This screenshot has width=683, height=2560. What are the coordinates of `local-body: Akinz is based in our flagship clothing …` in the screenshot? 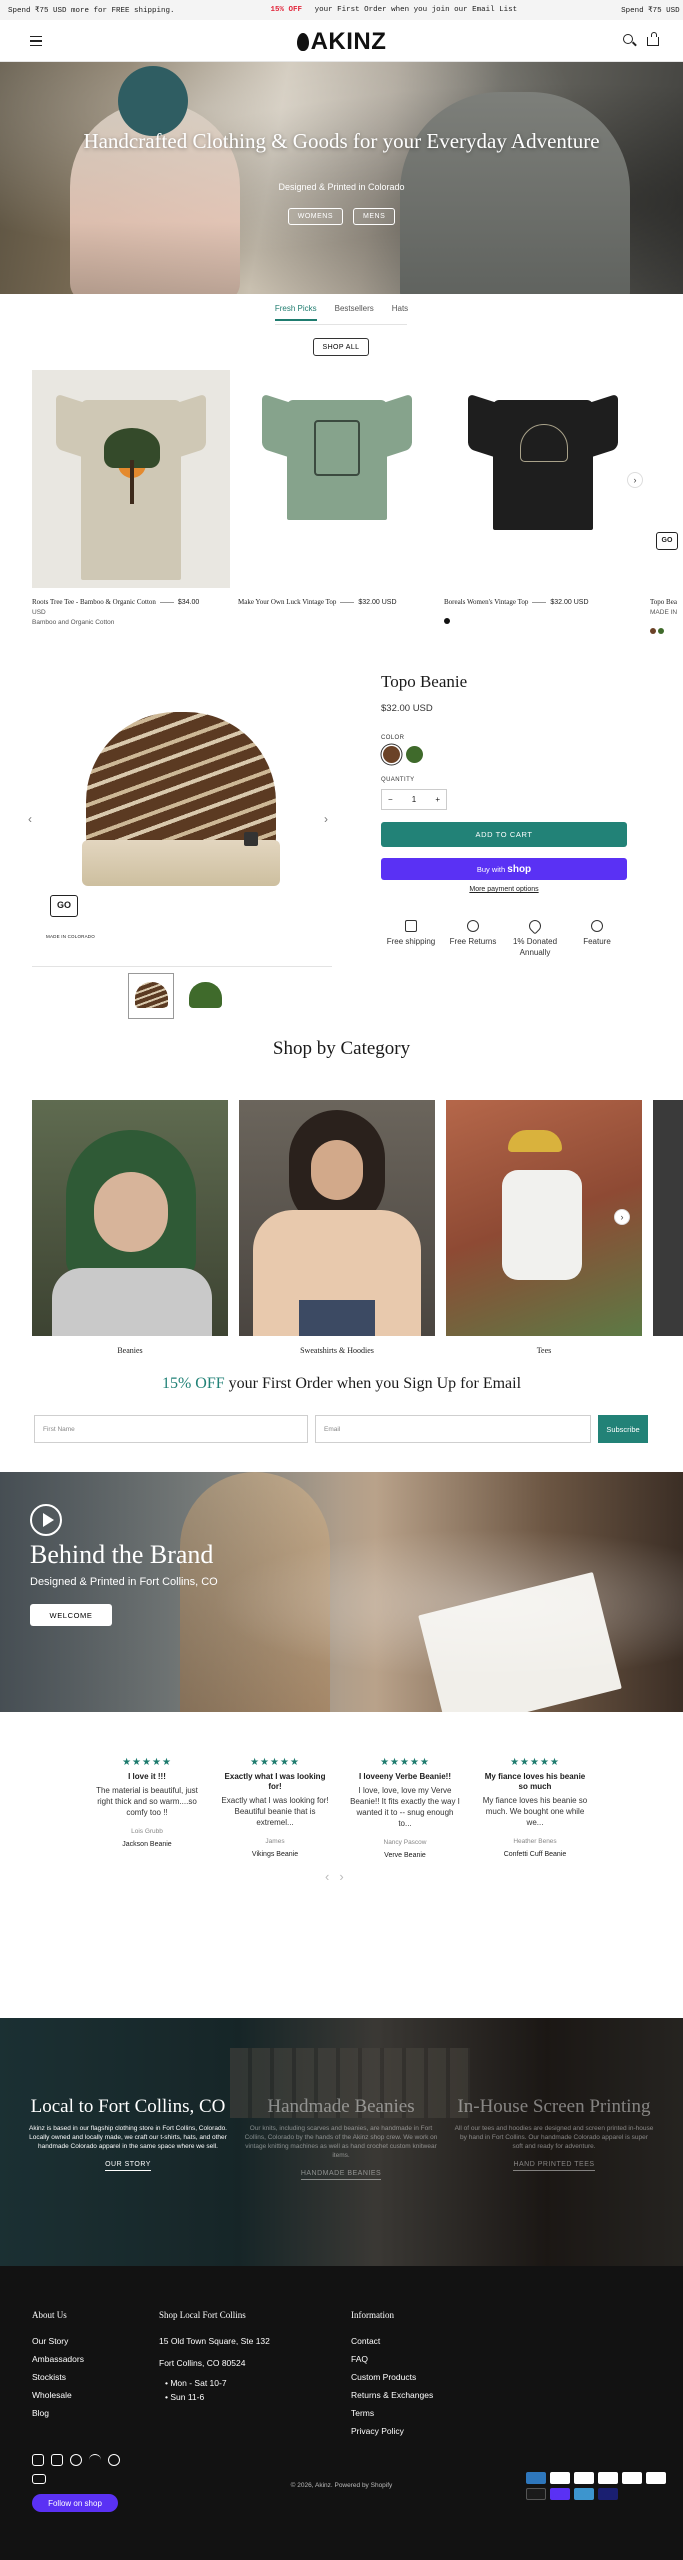 It's located at (128, 2137).